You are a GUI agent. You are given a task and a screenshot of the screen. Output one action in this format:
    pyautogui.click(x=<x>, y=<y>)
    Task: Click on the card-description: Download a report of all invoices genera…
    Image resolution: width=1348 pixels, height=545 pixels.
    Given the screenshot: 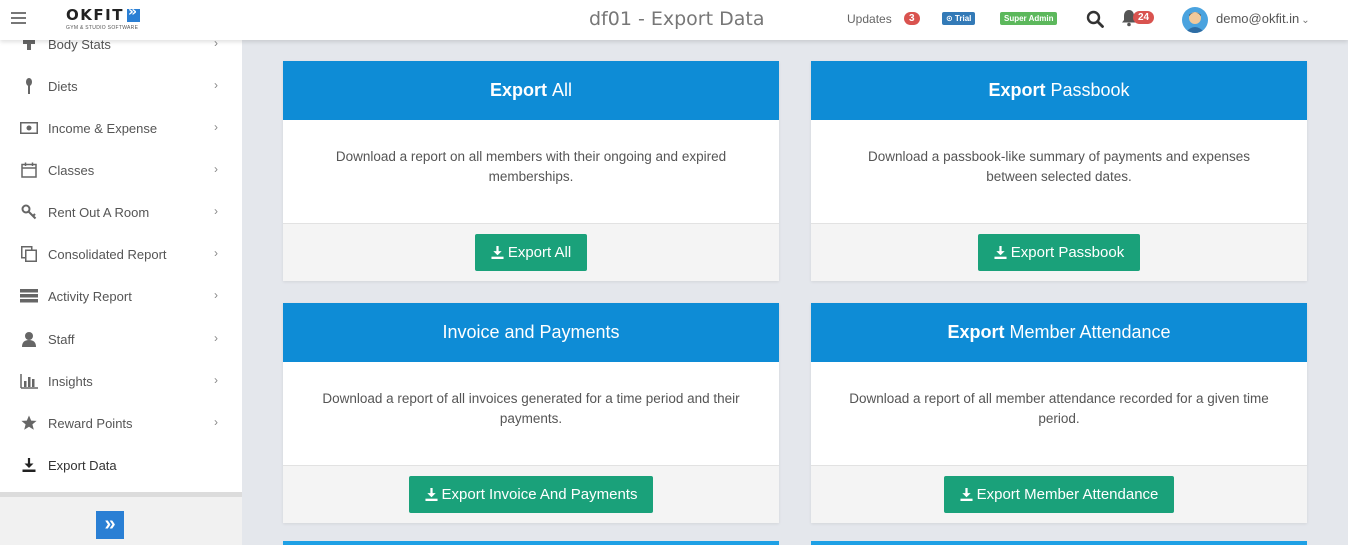 What is the action you would take?
    pyautogui.click(x=531, y=408)
    